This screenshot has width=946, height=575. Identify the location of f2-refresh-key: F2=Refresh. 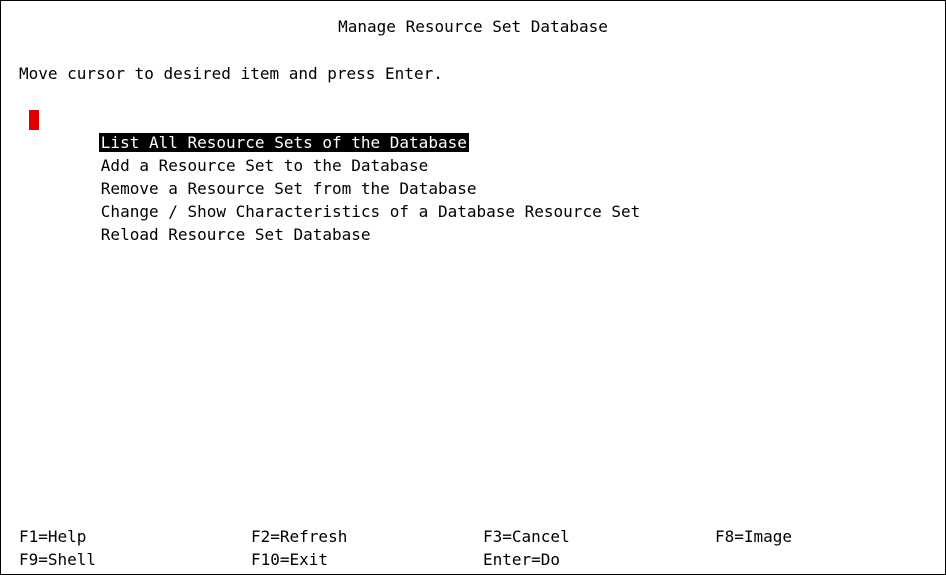
(299, 536).